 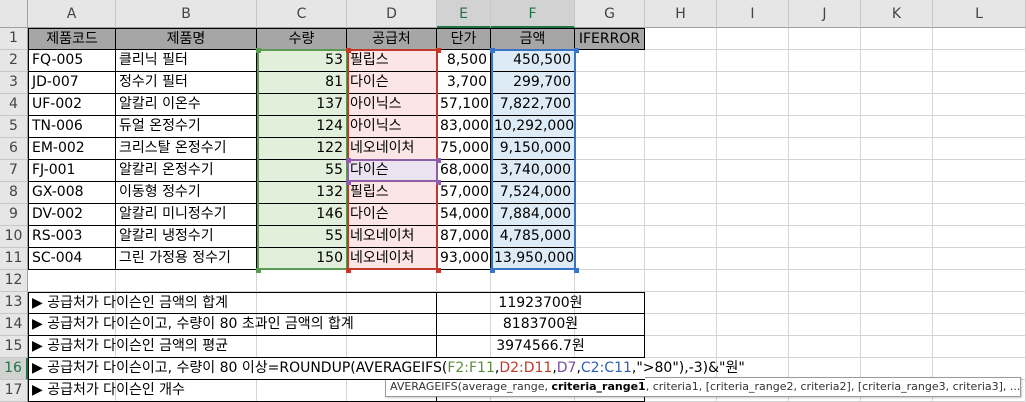 What do you see at coordinates (464, 149) in the screenshot?
I see `cell-unit-price: 75,000` at bounding box center [464, 149].